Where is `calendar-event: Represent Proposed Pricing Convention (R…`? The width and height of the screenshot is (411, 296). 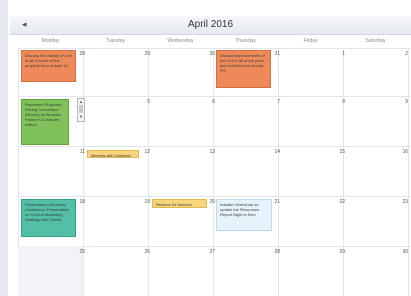 calendar-event: Represent Proposed Pricing Convention (R… is located at coordinates (45, 122).